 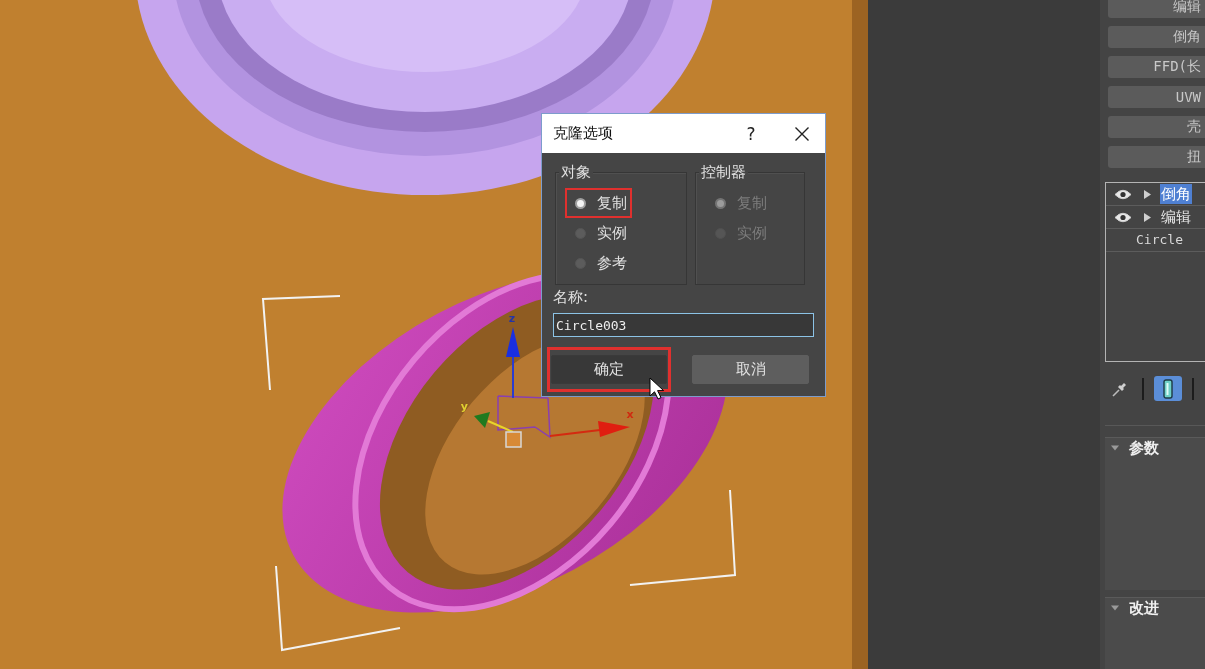 I want to click on radio-option: 实例, so click(x=601, y=233).